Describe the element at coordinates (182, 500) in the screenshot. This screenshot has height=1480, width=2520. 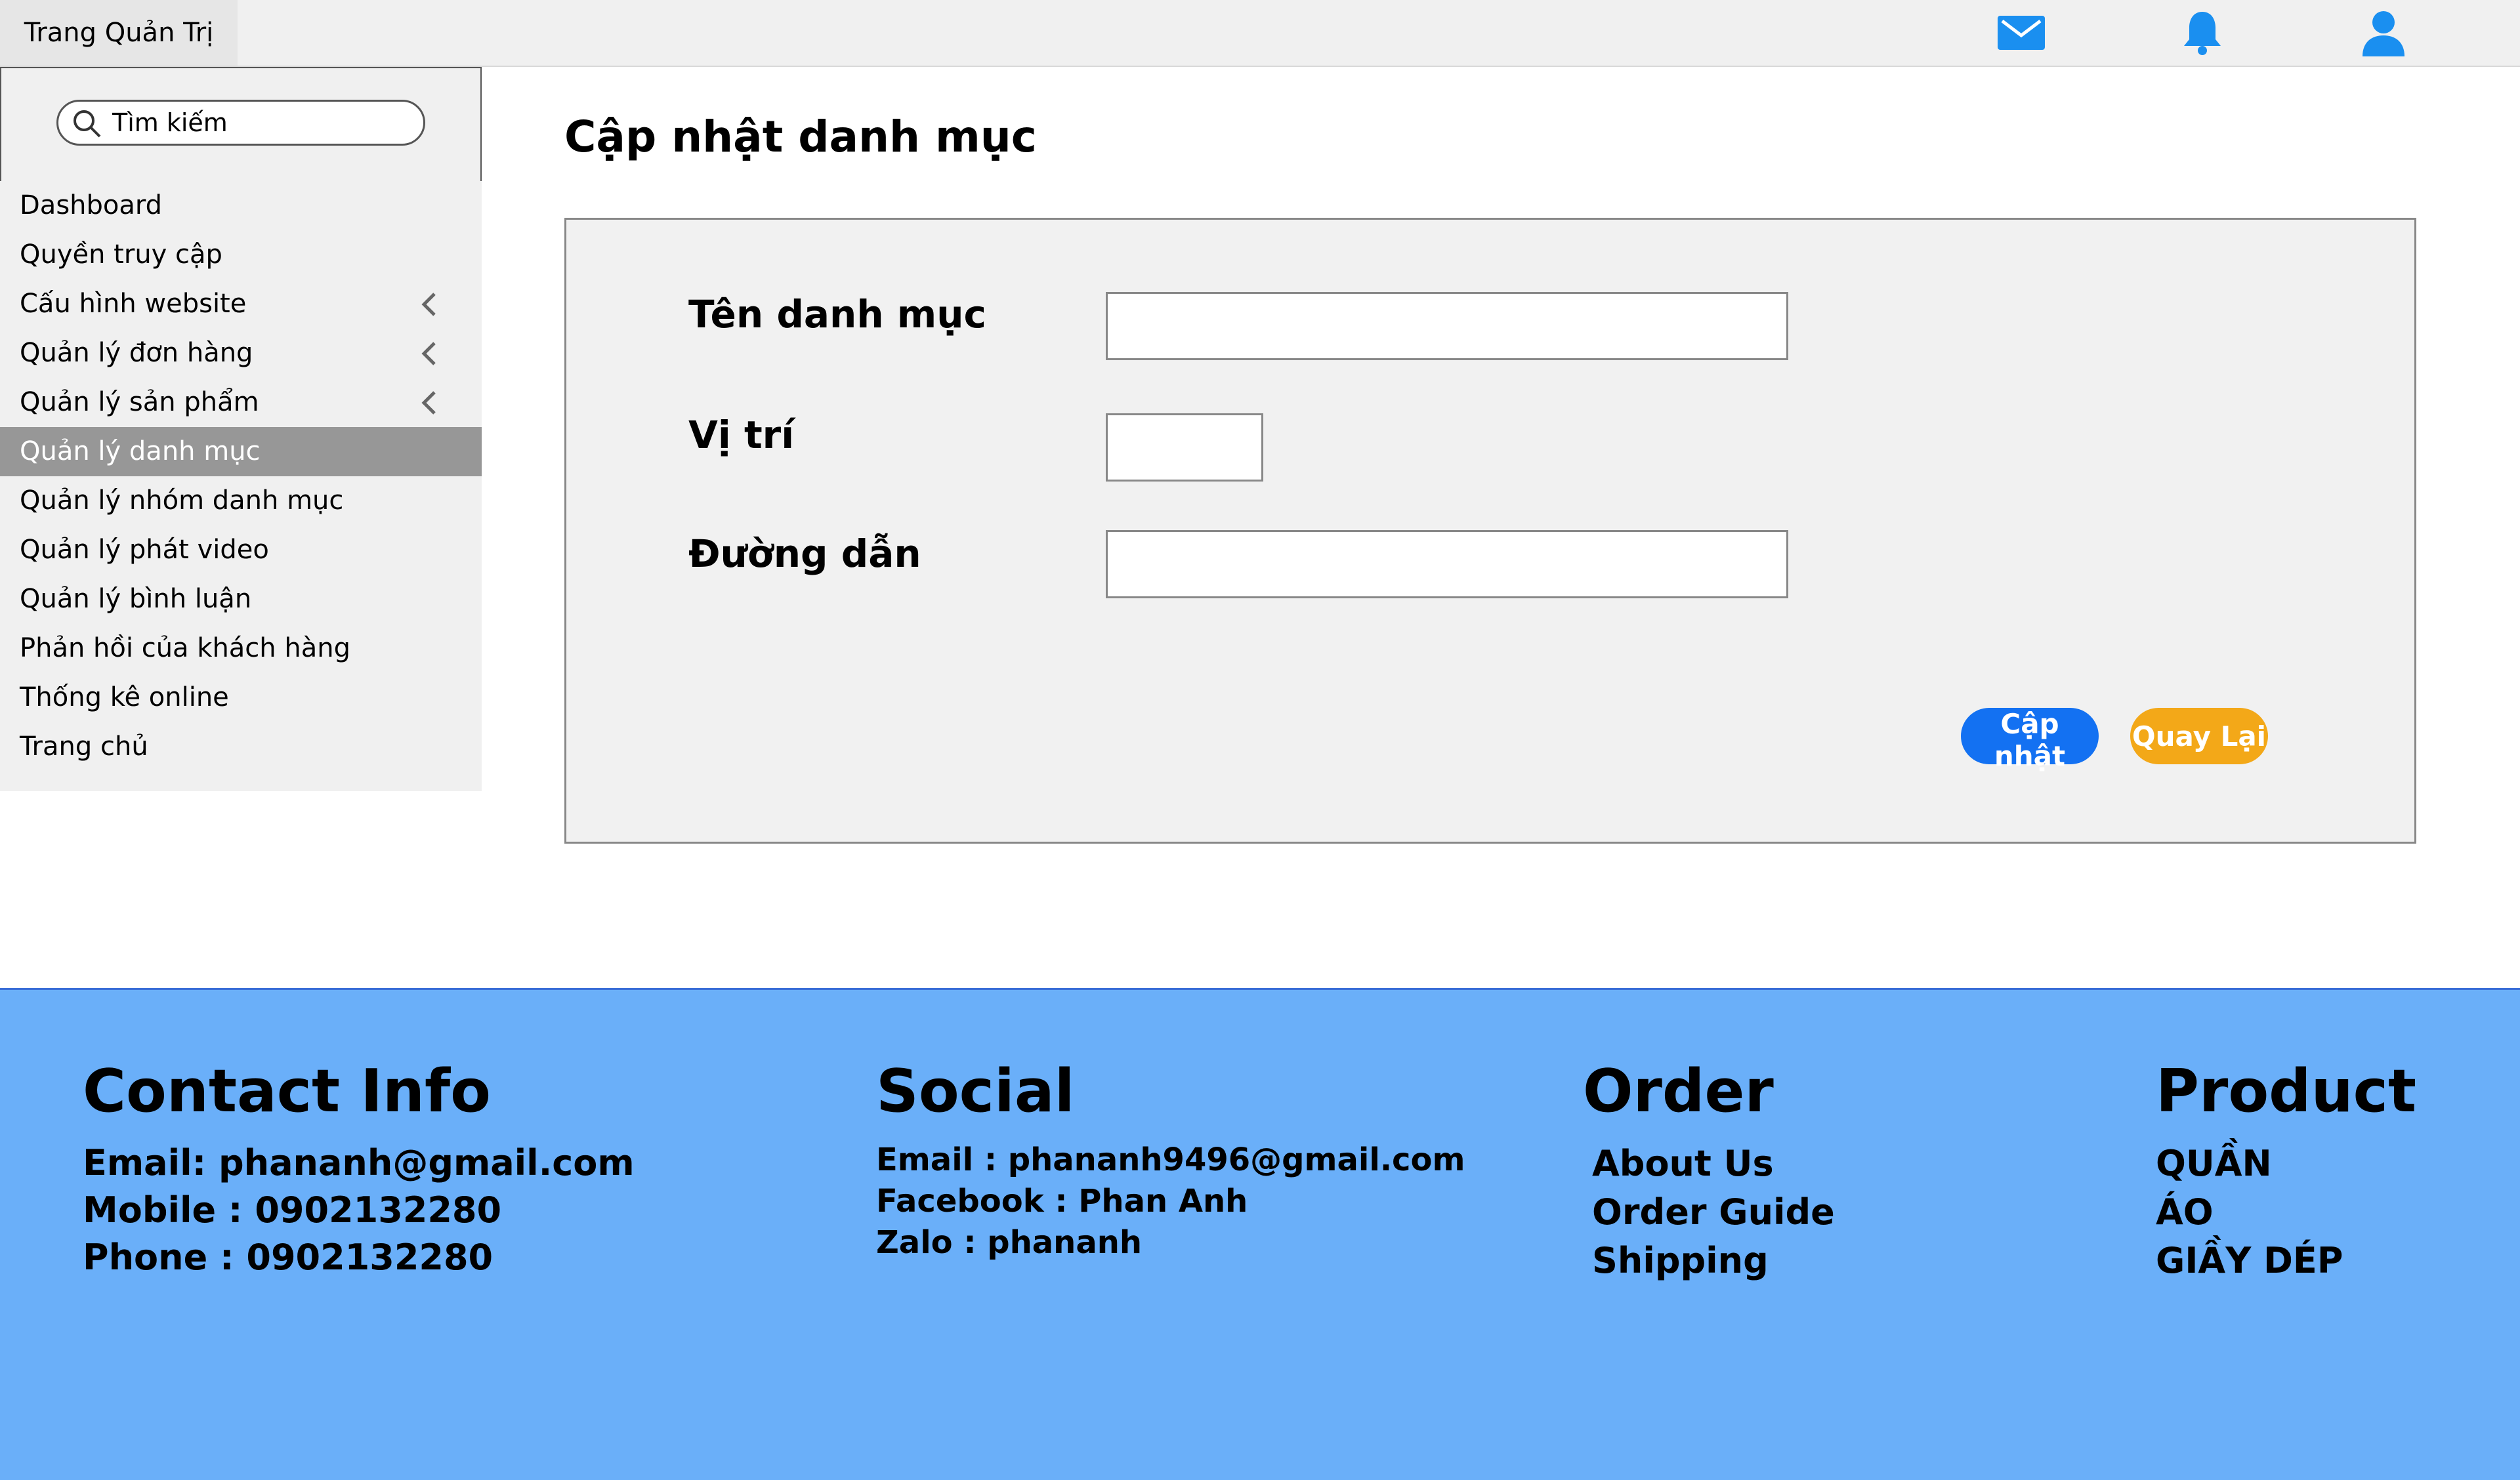
I see `sidebar-item-label: Quản lý nhóm danh mục` at that location.